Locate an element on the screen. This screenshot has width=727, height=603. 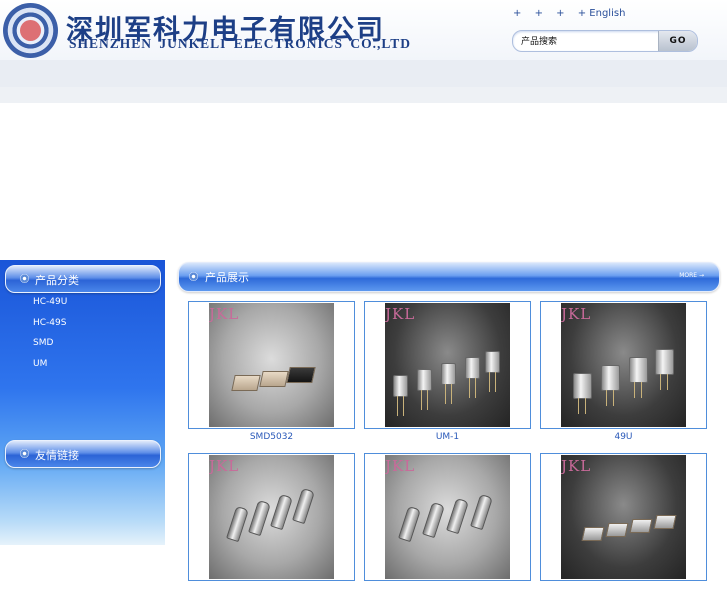
search-go-button: GO is located at coordinates (677, 41).